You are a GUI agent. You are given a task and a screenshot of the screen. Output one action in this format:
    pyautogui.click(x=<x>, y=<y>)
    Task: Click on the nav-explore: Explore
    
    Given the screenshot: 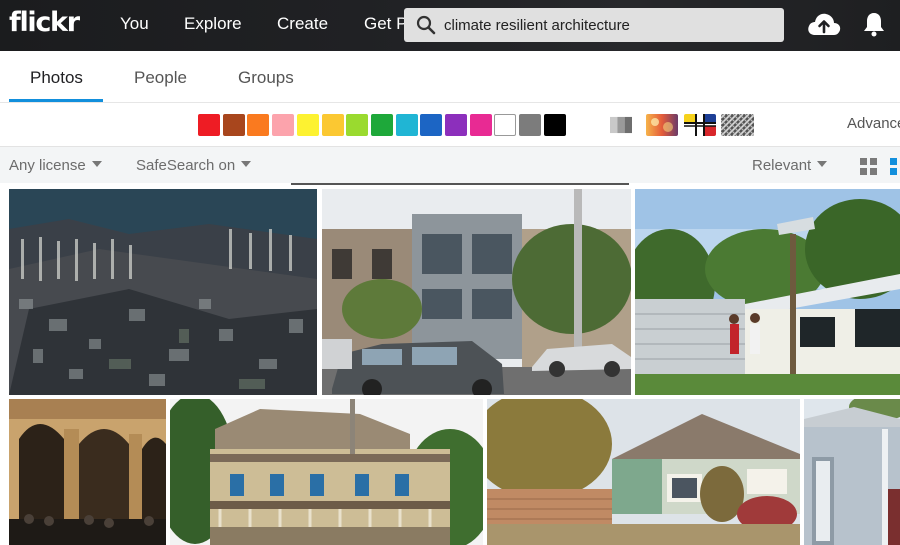 What is the action you would take?
    pyautogui.click(x=213, y=24)
    